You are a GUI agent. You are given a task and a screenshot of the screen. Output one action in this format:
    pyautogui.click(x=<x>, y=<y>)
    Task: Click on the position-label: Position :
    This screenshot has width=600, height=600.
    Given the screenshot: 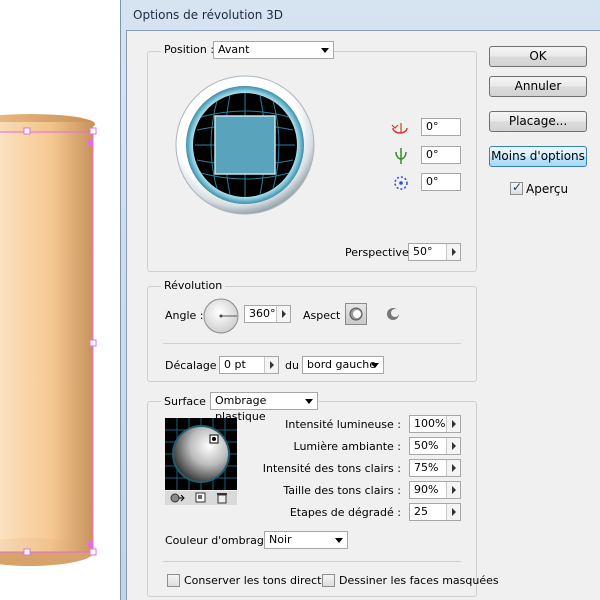 What is the action you would take?
    pyautogui.click(x=189, y=49)
    